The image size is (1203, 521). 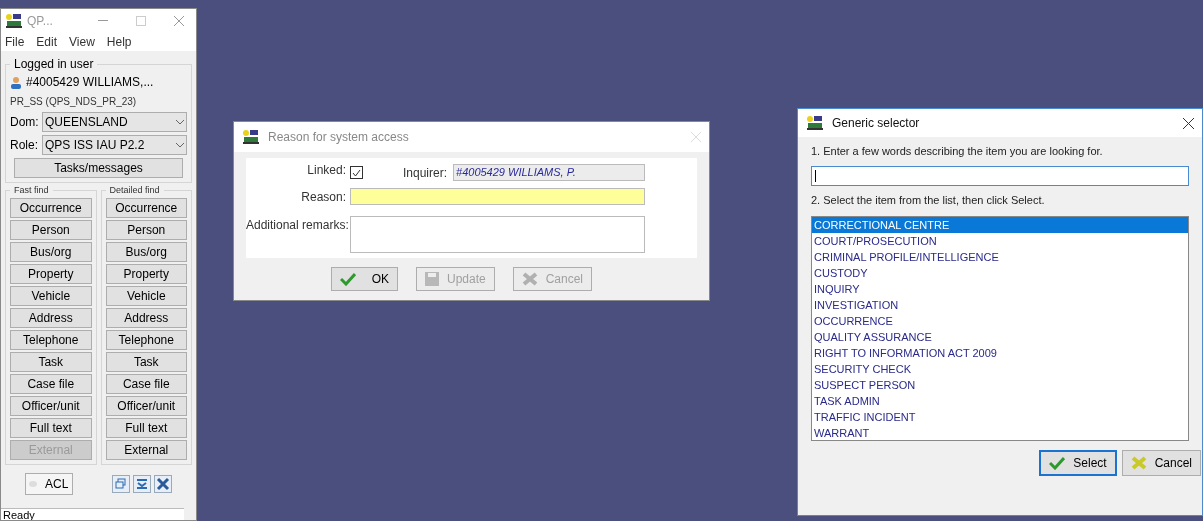 What do you see at coordinates (326, 170) in the screenshot?
I see `field-label: Linked:` at bounding box center [326, 170].